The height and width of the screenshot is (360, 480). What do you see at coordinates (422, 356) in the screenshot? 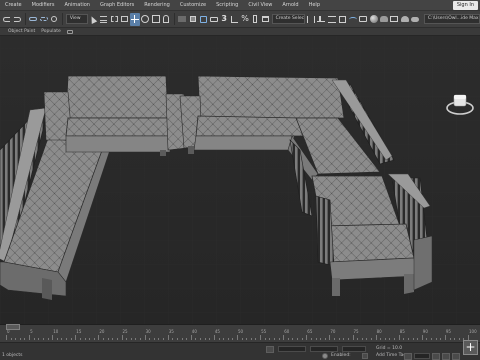
I see `current-frame-field` at bounding box center [422, 356].